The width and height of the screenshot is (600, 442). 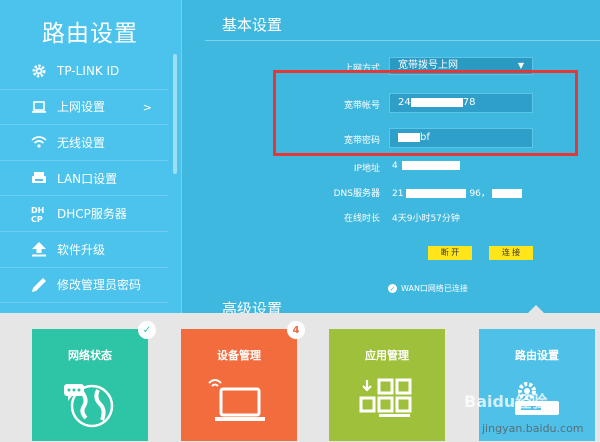 I want to click on sidebar-item-wireless: 无线设置, so click(x=84, y=143).